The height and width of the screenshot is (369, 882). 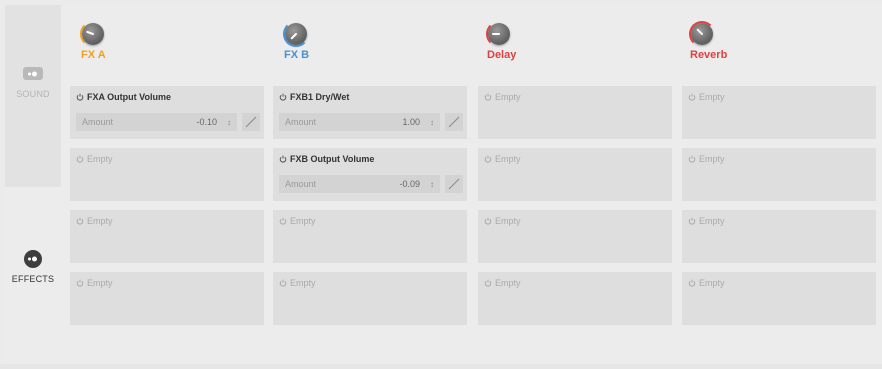 What do you see at coordinates (709, 55) in the screenshot?
I see `column-title: Reverb` at bounding box center [709, 55].